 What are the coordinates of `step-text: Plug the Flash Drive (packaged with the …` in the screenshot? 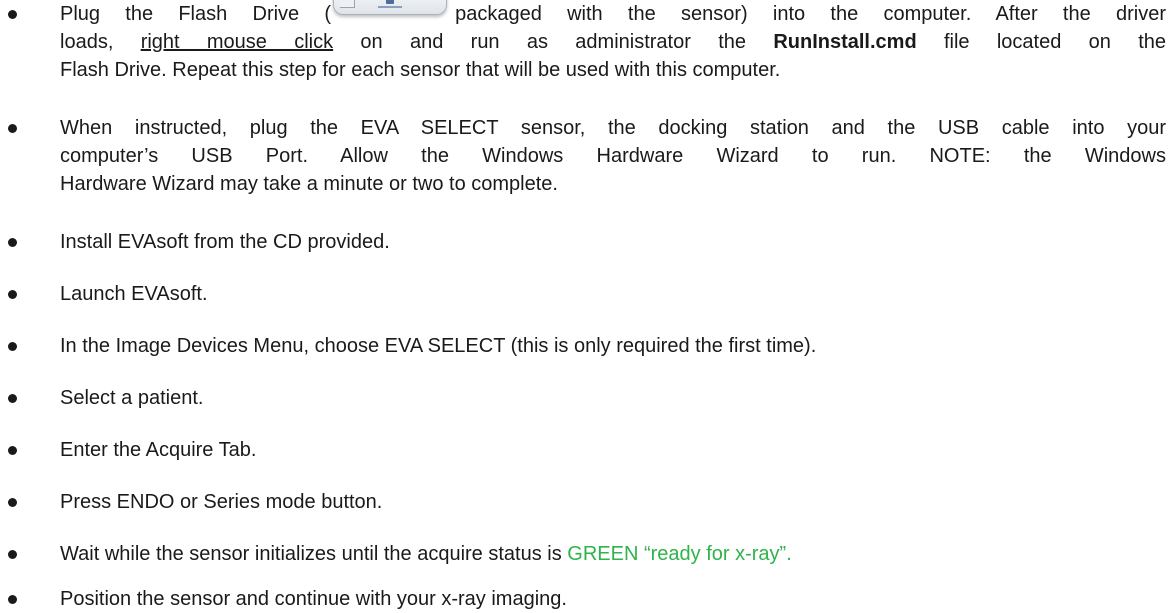 It's located at (613, 42).